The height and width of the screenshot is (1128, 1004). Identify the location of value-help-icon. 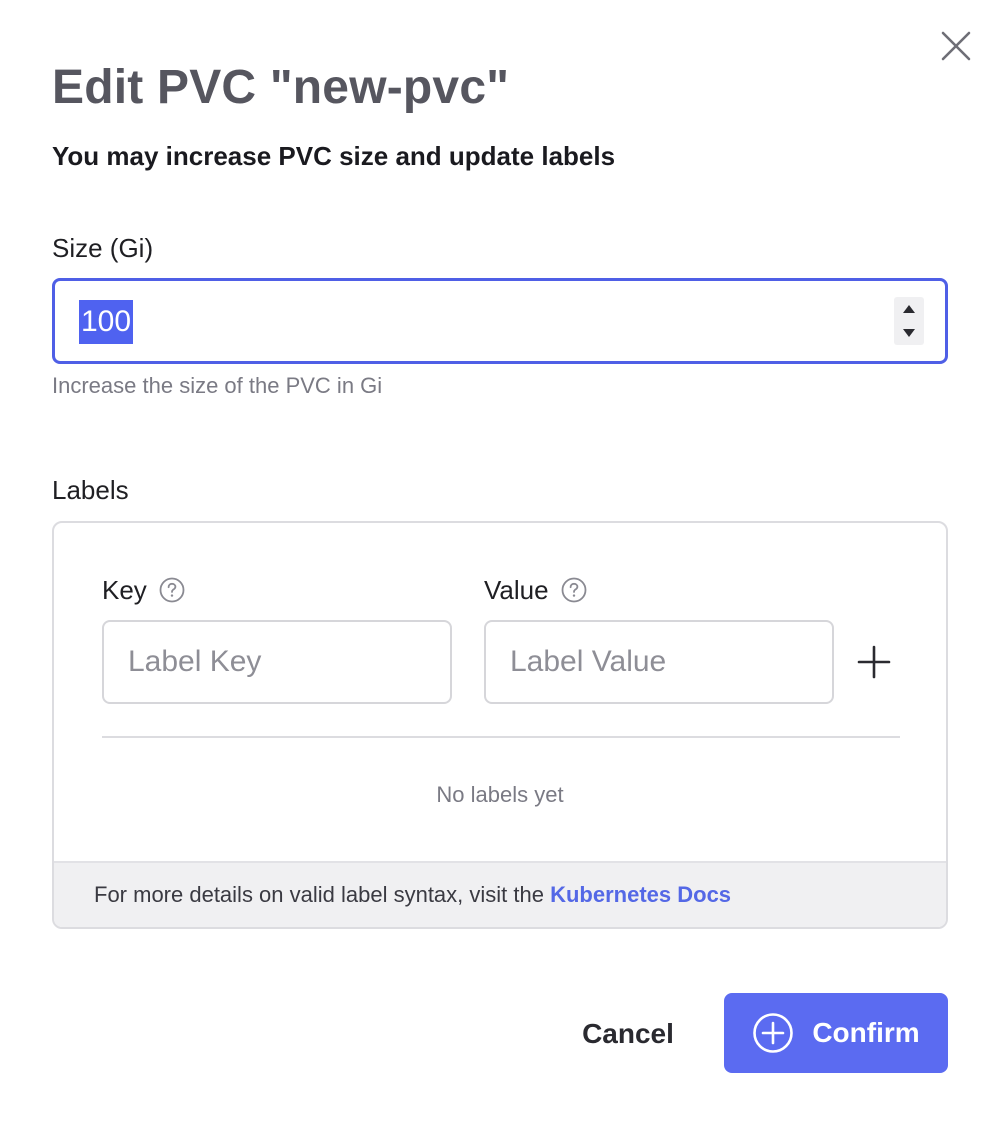
(574, 590).